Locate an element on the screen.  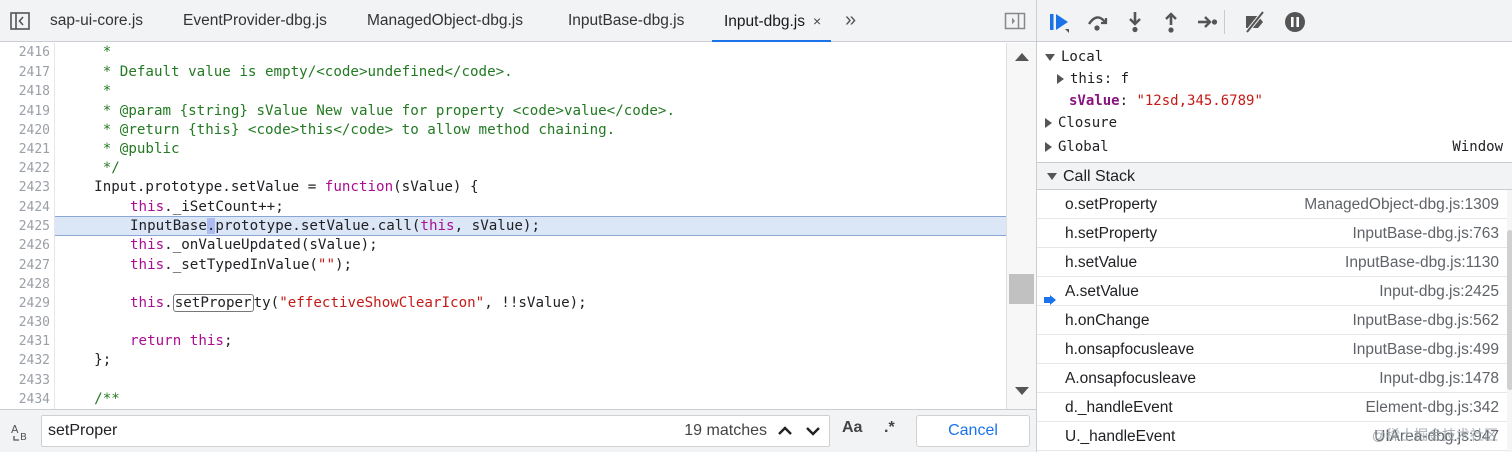
scope-closure: Closure is located at coordinates (1274, 123).